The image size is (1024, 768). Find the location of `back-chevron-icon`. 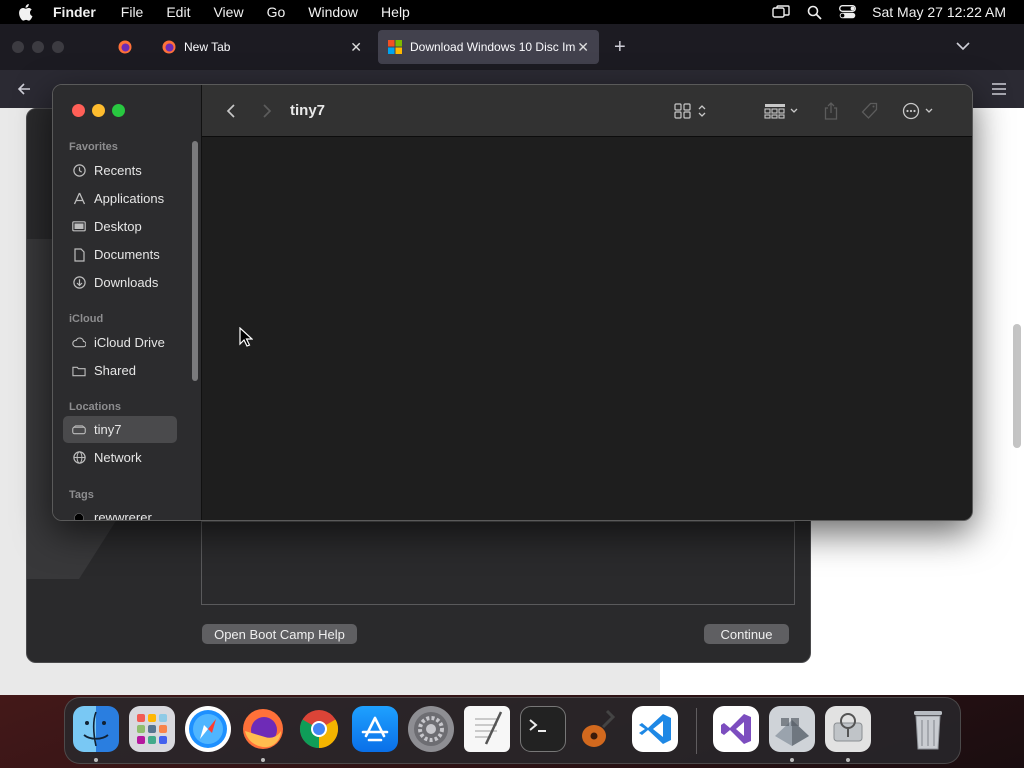

back-chevron-icon is located at coordinates (231, 111).